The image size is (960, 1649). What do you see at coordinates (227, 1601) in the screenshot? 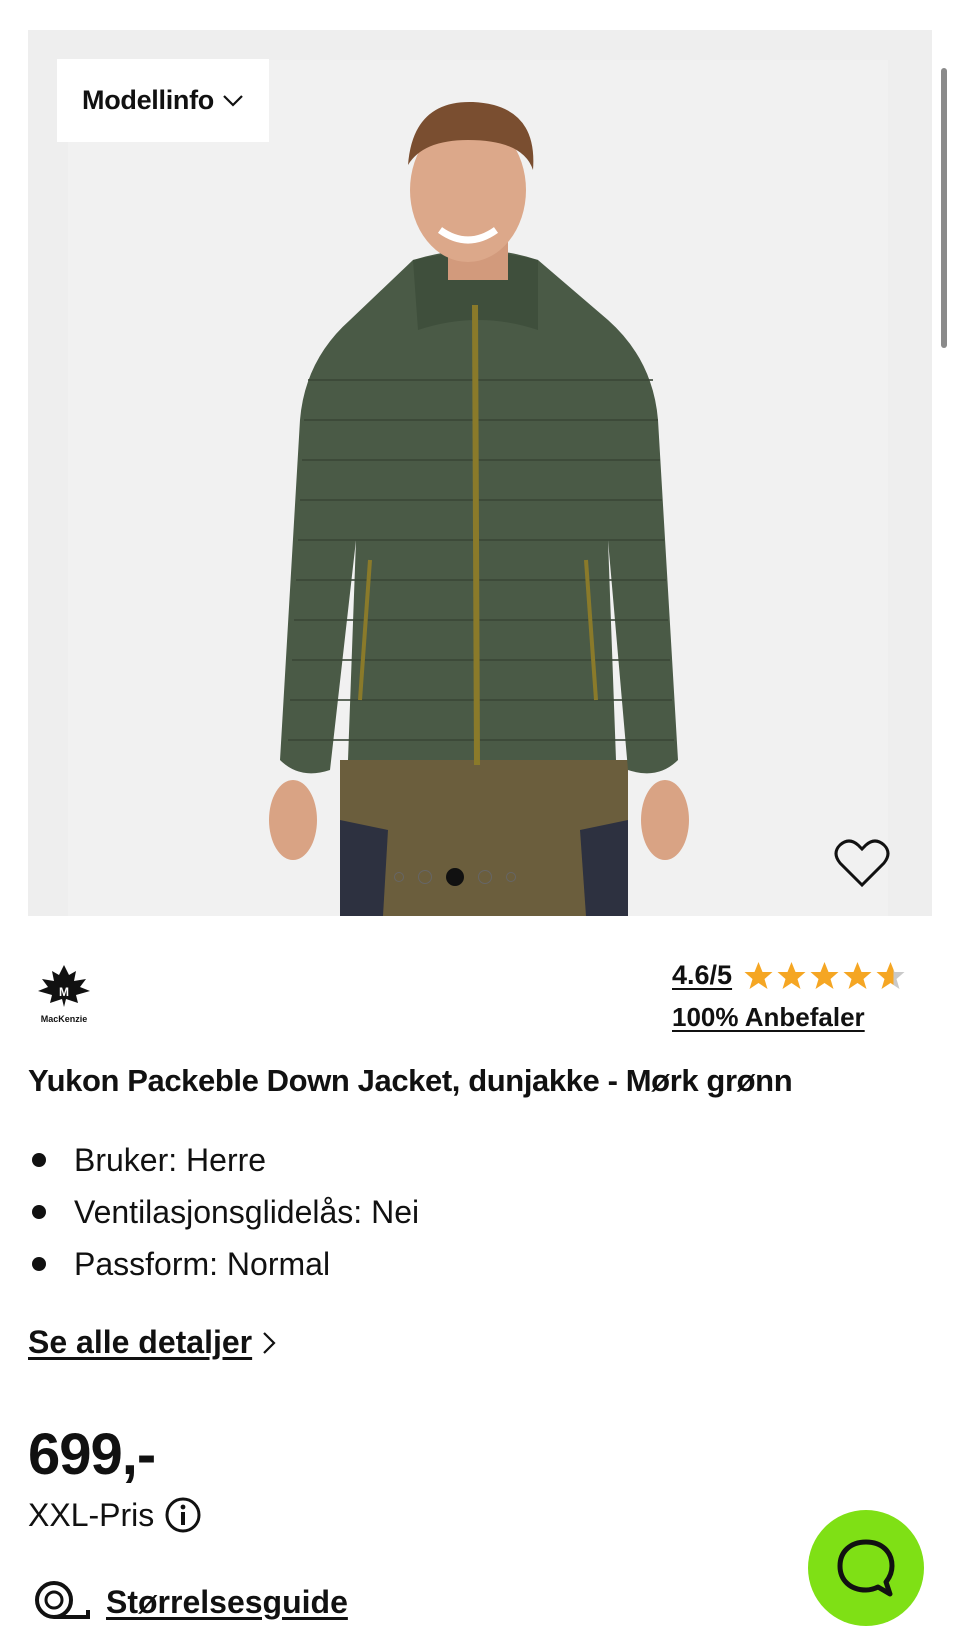
I see `size-guide-label: Størrelsesguide` at bounding box center [227, 1601].